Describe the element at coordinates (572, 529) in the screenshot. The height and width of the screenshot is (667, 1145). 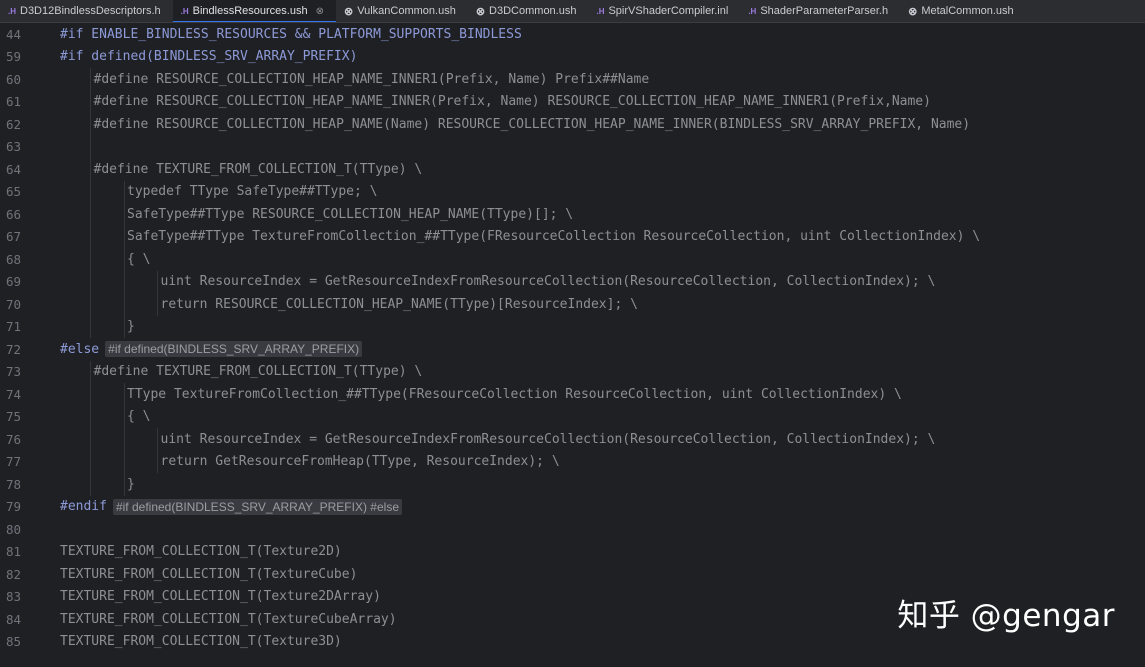
I see `code-line: 80` at that location.